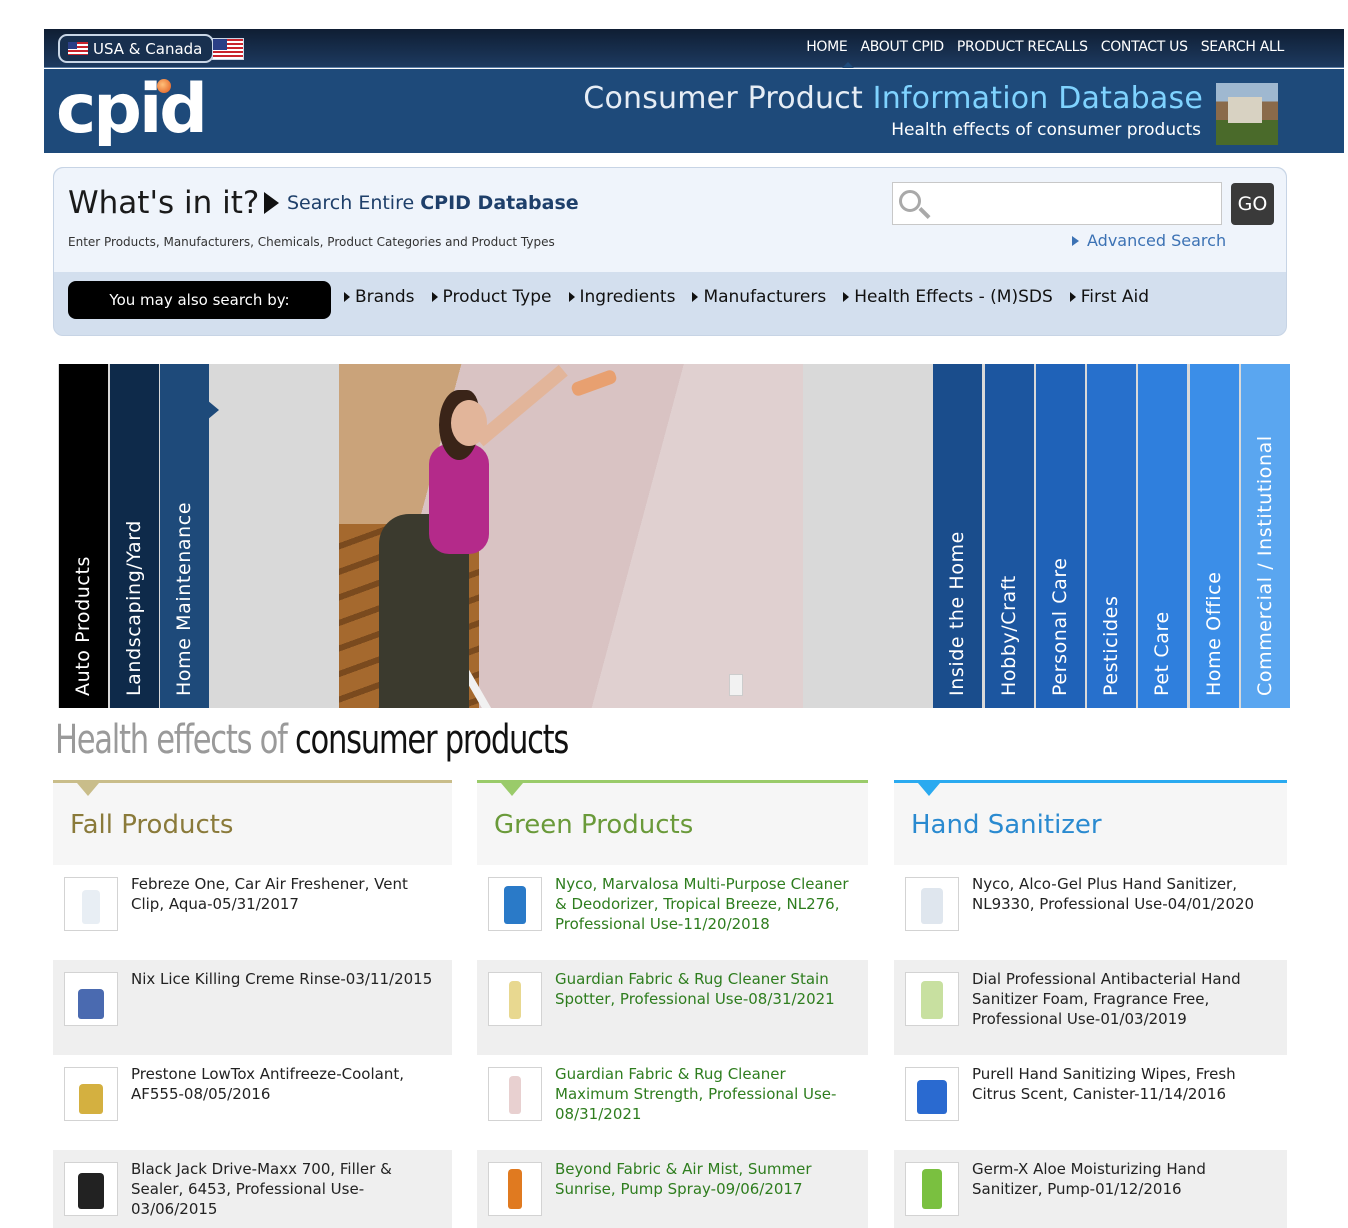 The image size is (1348, 1228). What do you see at coordinates (1214, 536) in the screenshot?
I see `tab-home-office: Home Office` at bounding box center [1214, 536].